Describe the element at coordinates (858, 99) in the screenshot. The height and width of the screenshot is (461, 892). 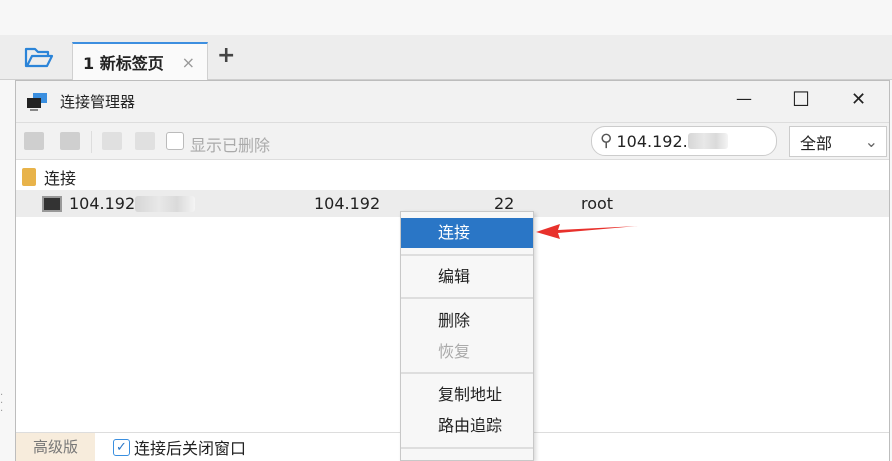
I see `close-button: ✕` at that location.